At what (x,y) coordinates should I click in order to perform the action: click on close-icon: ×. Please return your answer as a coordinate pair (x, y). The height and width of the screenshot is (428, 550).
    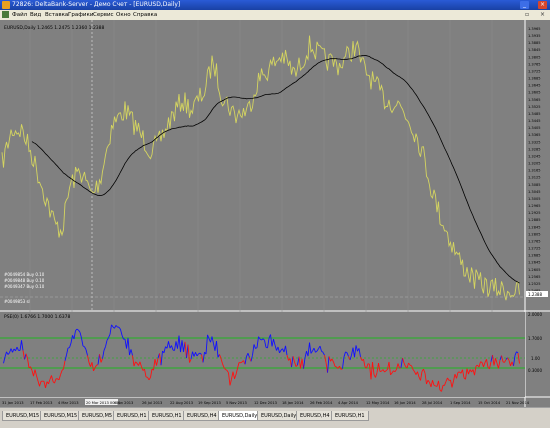
    Looking at the image, I should click on (542, 5).